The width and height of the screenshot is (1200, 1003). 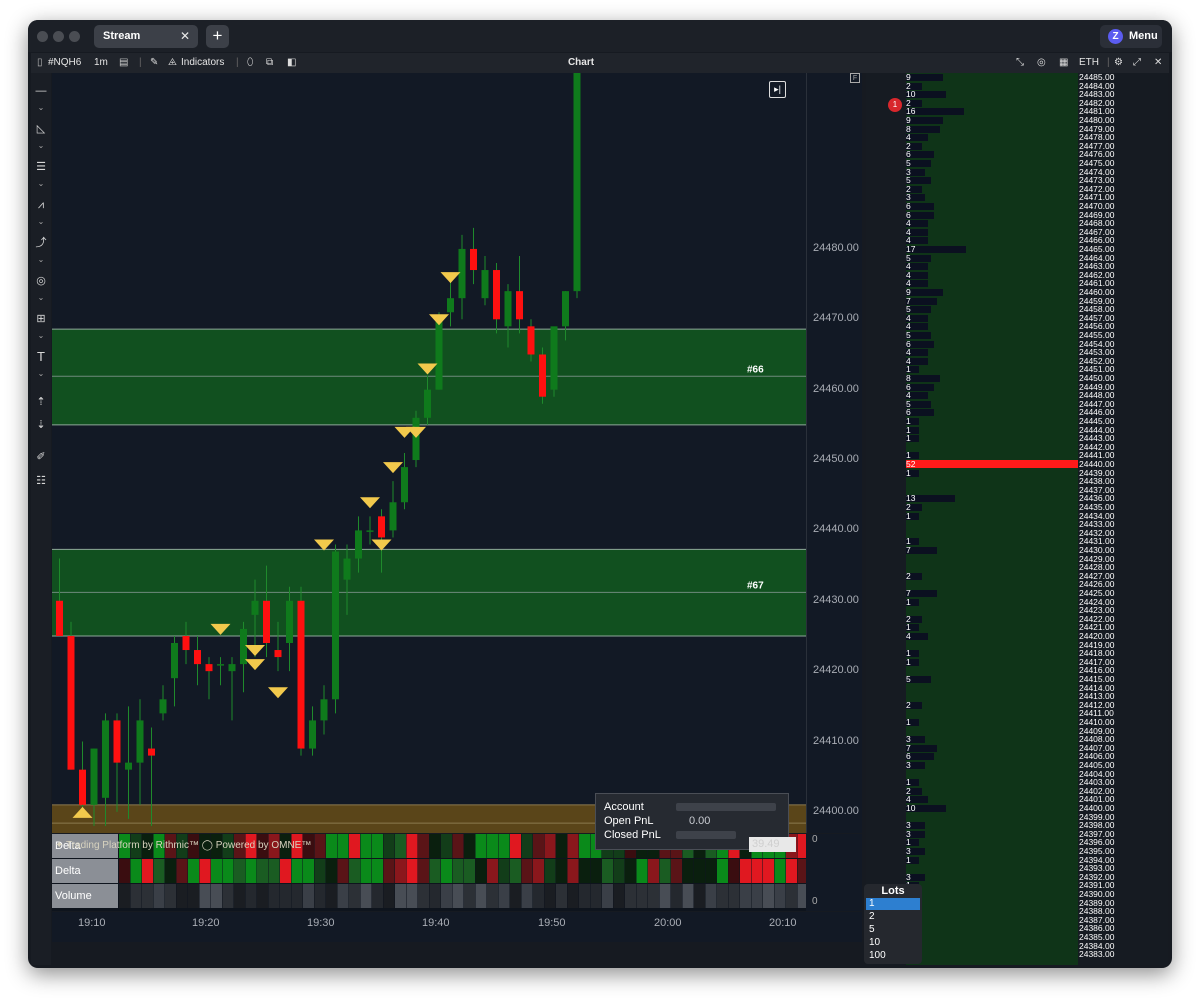 I want to click on position-badge: 1, so click(x=895, y=105).